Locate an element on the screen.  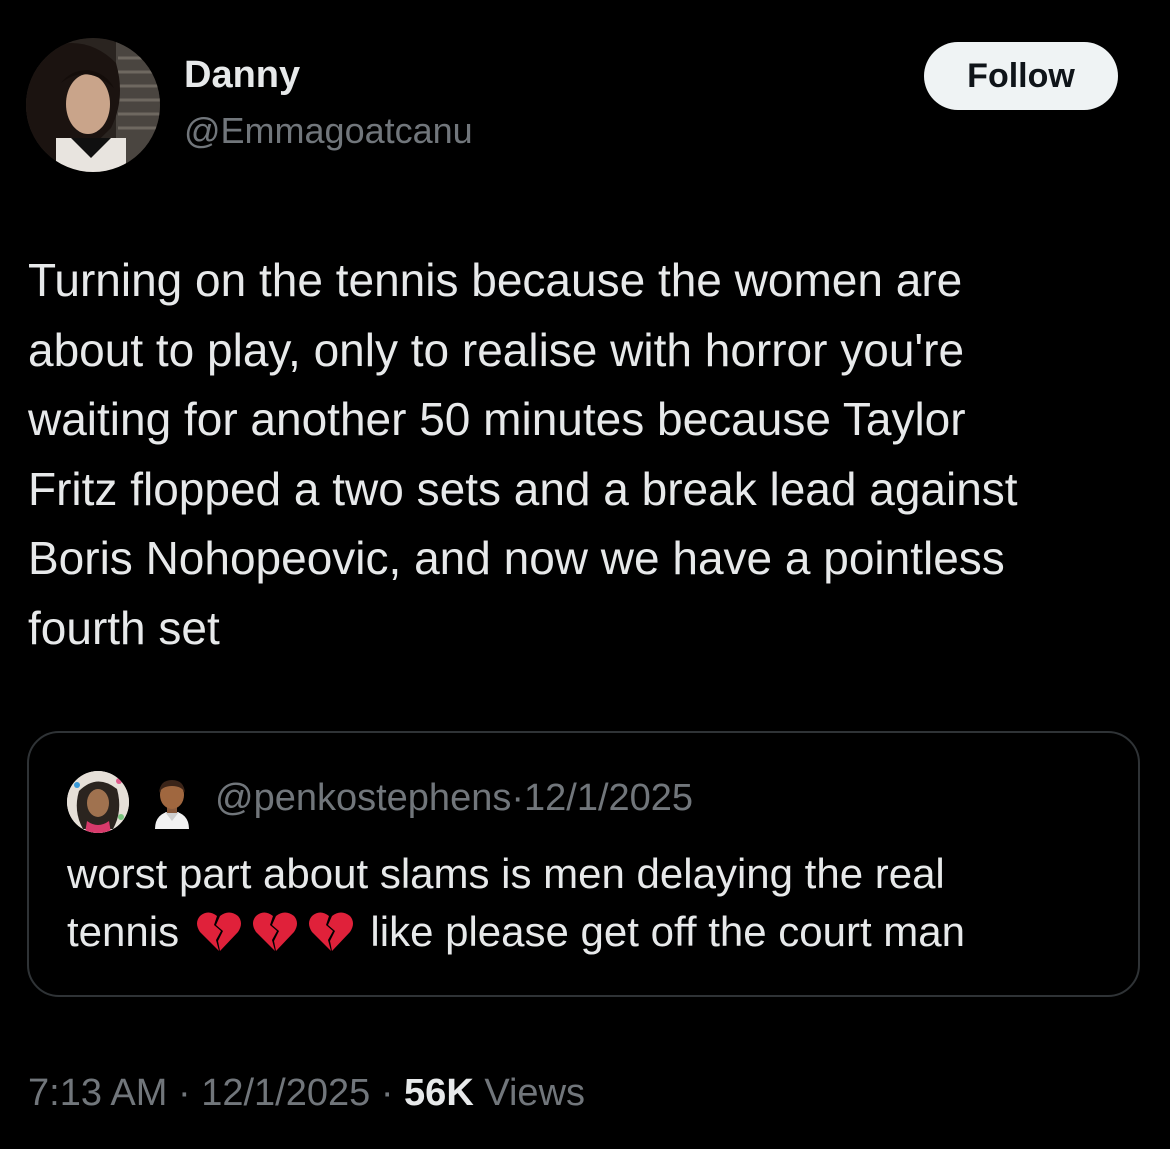
author-handle: @Emmagoatcanu is located at coordinates (328, 131).